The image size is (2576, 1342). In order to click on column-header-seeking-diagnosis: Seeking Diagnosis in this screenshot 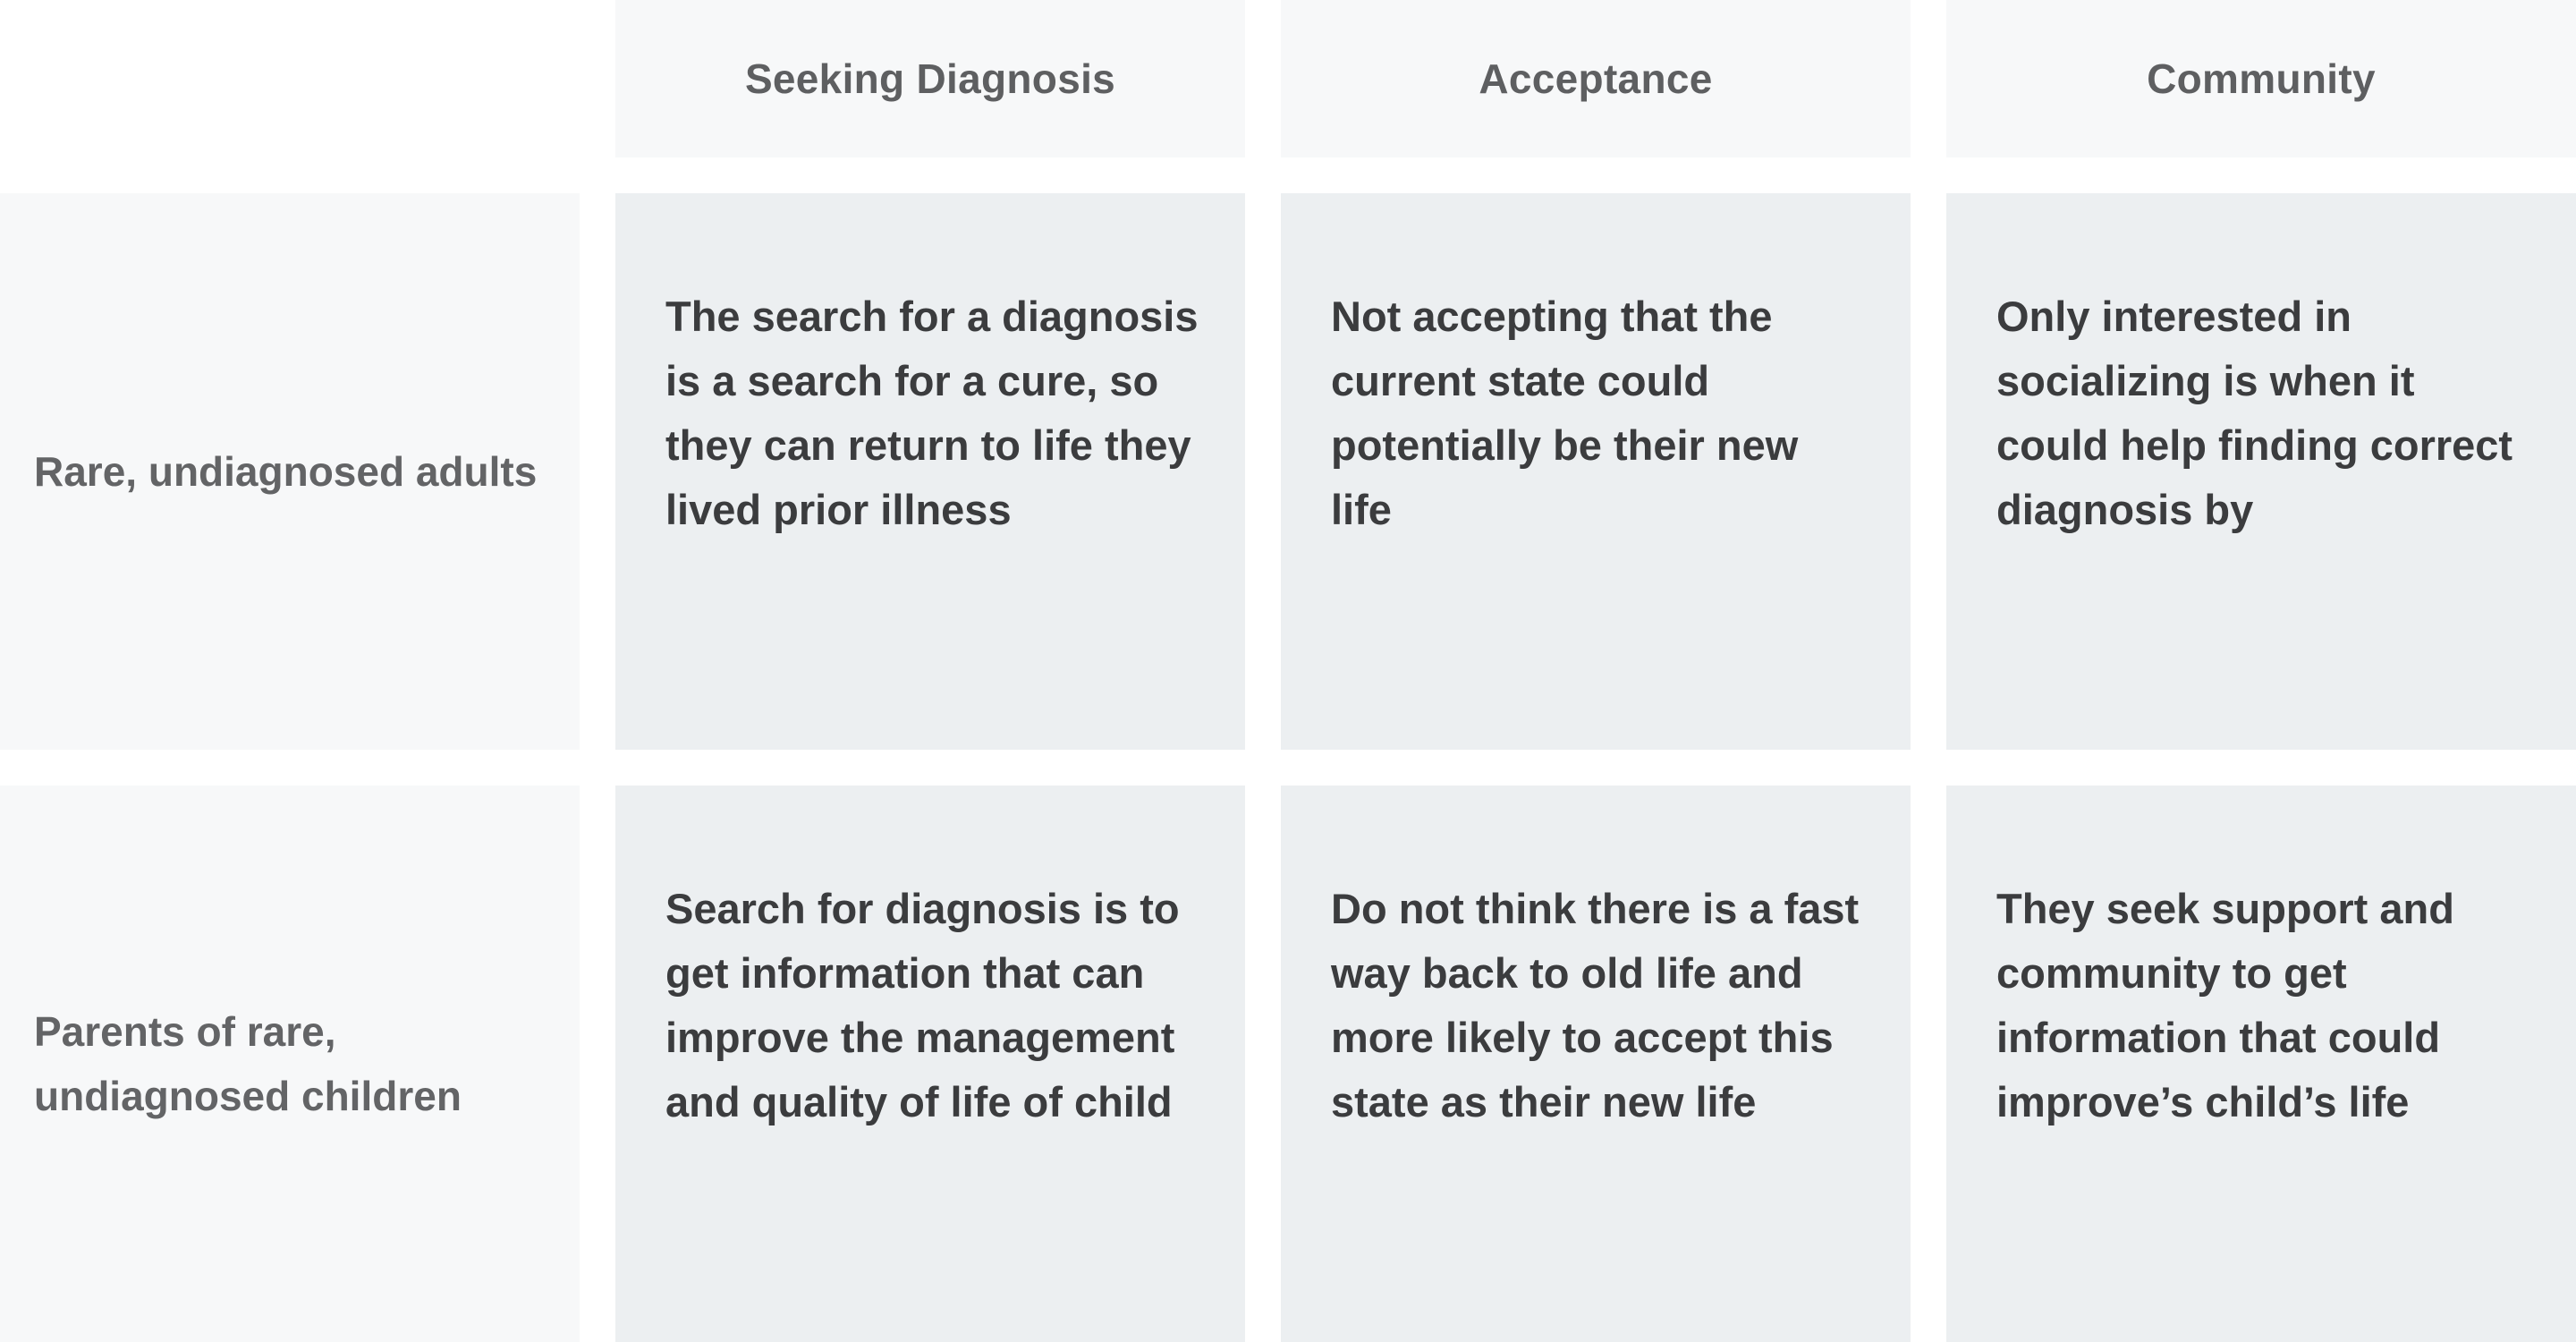, I will do `click(930, 79)`.